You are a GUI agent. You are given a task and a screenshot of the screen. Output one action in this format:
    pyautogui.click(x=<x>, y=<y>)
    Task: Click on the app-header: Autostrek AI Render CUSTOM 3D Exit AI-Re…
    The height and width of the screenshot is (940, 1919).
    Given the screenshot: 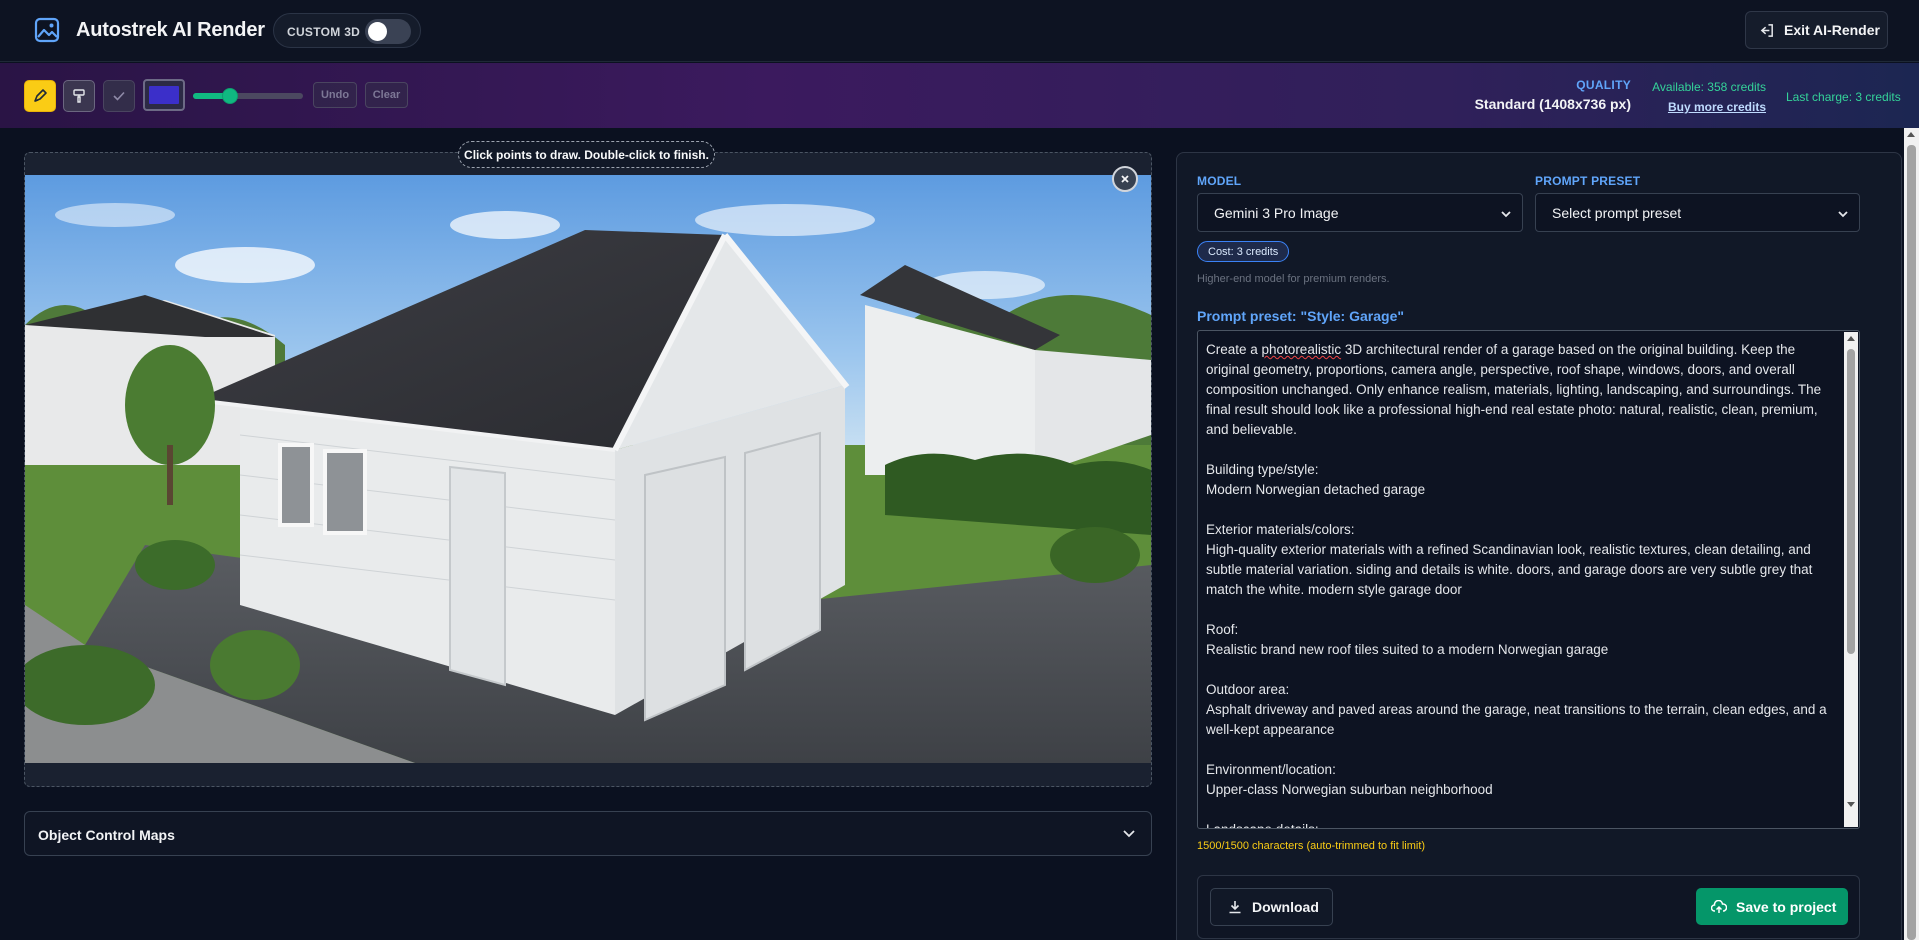 What is the action you would take?
    pyautogui.click(x=959, y=31)
    